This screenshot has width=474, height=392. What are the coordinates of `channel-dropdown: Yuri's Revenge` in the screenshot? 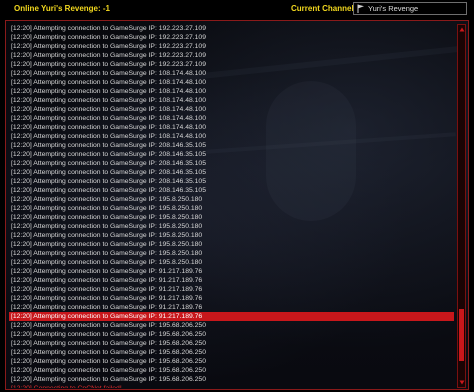 It's located at (410, 8).